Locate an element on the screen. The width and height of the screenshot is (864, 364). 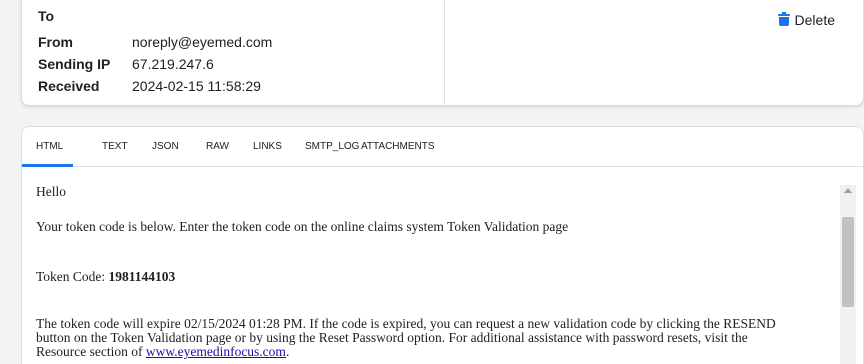
received-value: 2024-02-15 11:58:29 is located at coordinates (196, 86).